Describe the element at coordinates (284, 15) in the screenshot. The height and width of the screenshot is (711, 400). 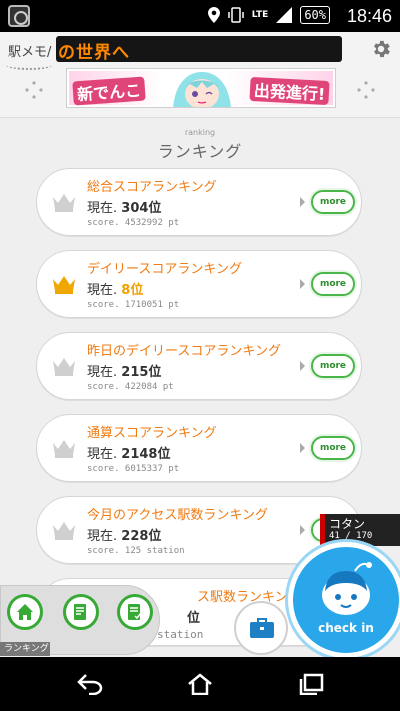
I see `signal-icon` at that location.